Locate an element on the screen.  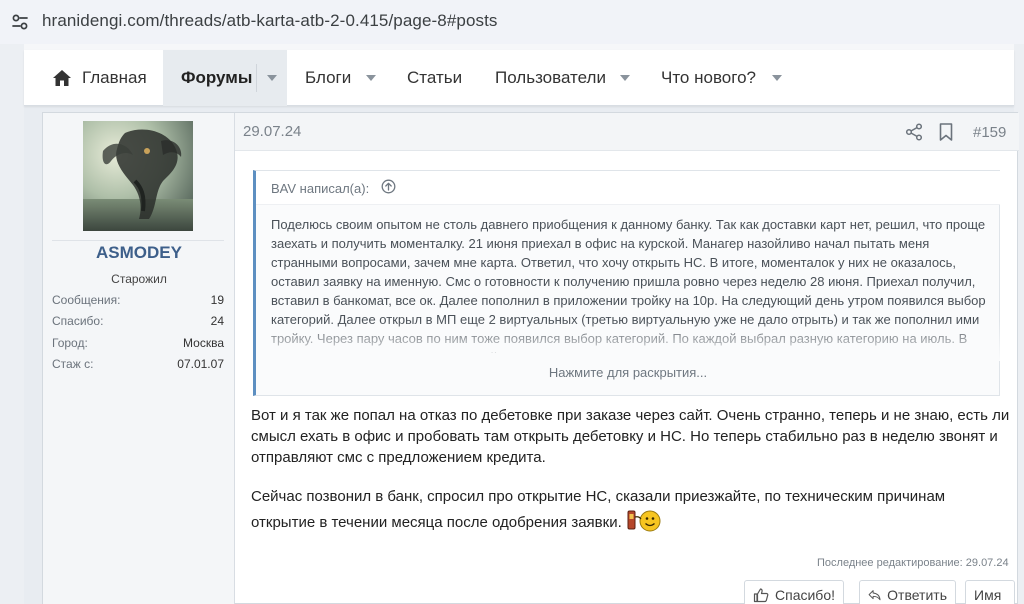
user-stat-row: Спасибо: 24 is located at coordinates (138, 324).